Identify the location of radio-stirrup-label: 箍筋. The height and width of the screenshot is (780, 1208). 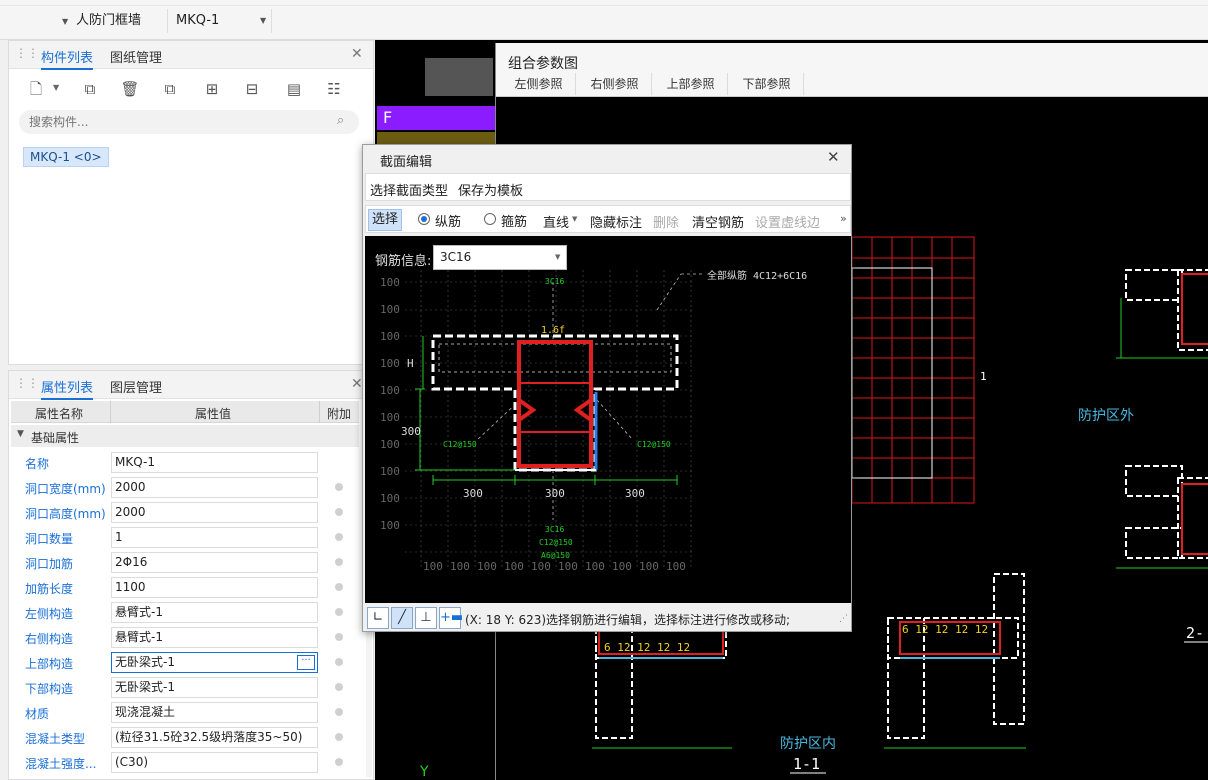
(514, 220).